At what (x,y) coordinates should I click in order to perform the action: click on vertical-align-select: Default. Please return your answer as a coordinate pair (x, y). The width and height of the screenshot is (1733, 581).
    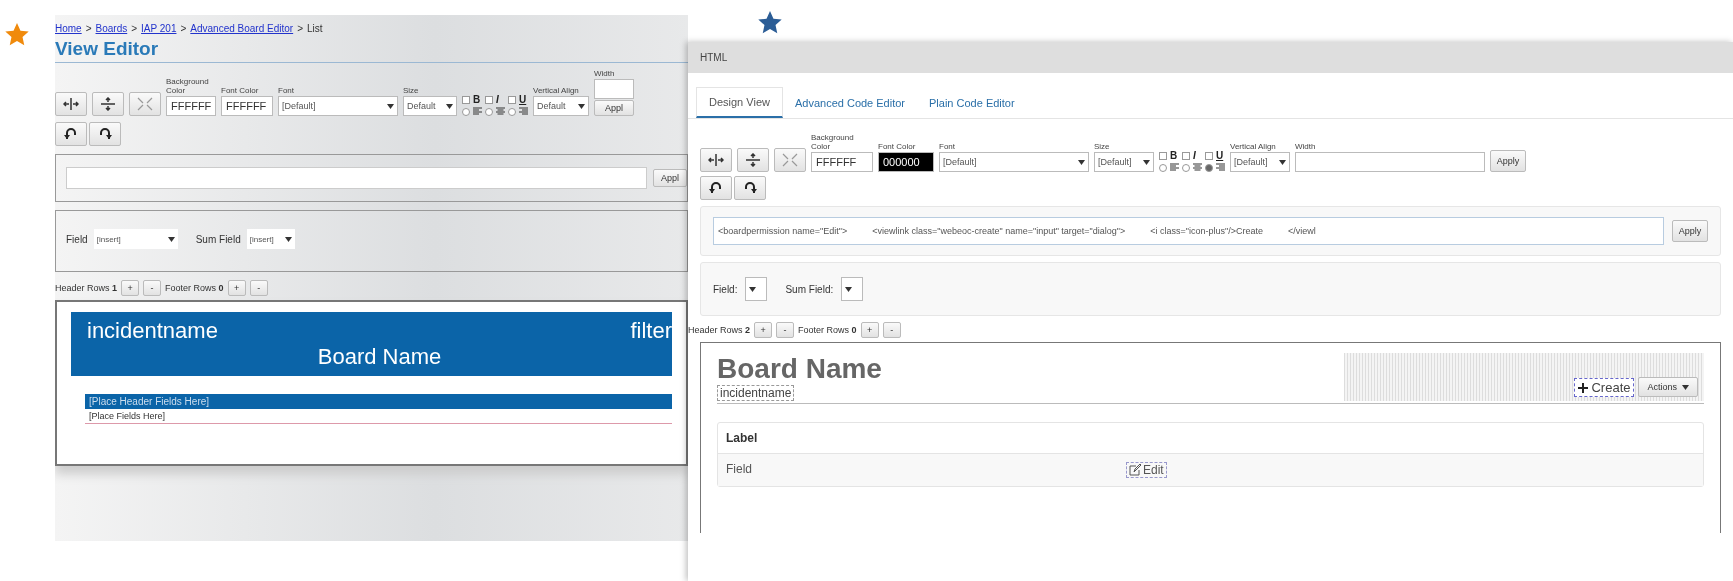
    Looking at the image, I should click on (561, 106).